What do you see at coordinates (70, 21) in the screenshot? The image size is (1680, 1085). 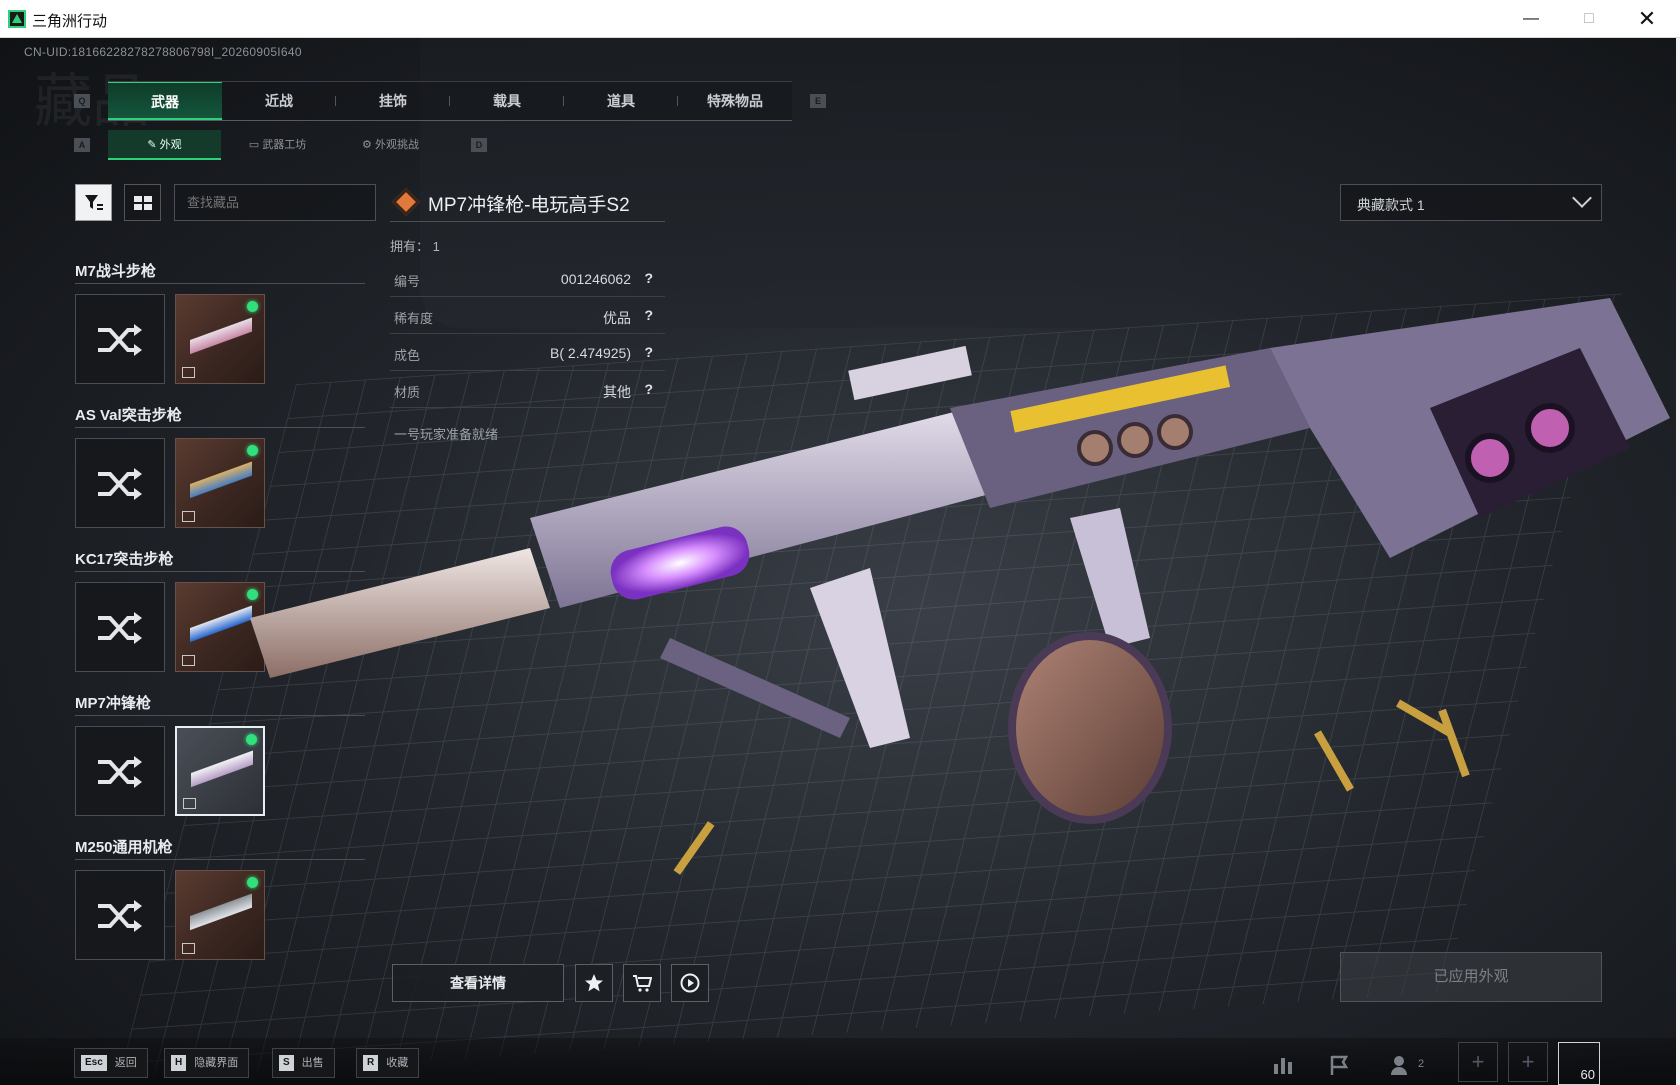 I see `window-title: 三角洲行动` at bounding box center [70, 21].